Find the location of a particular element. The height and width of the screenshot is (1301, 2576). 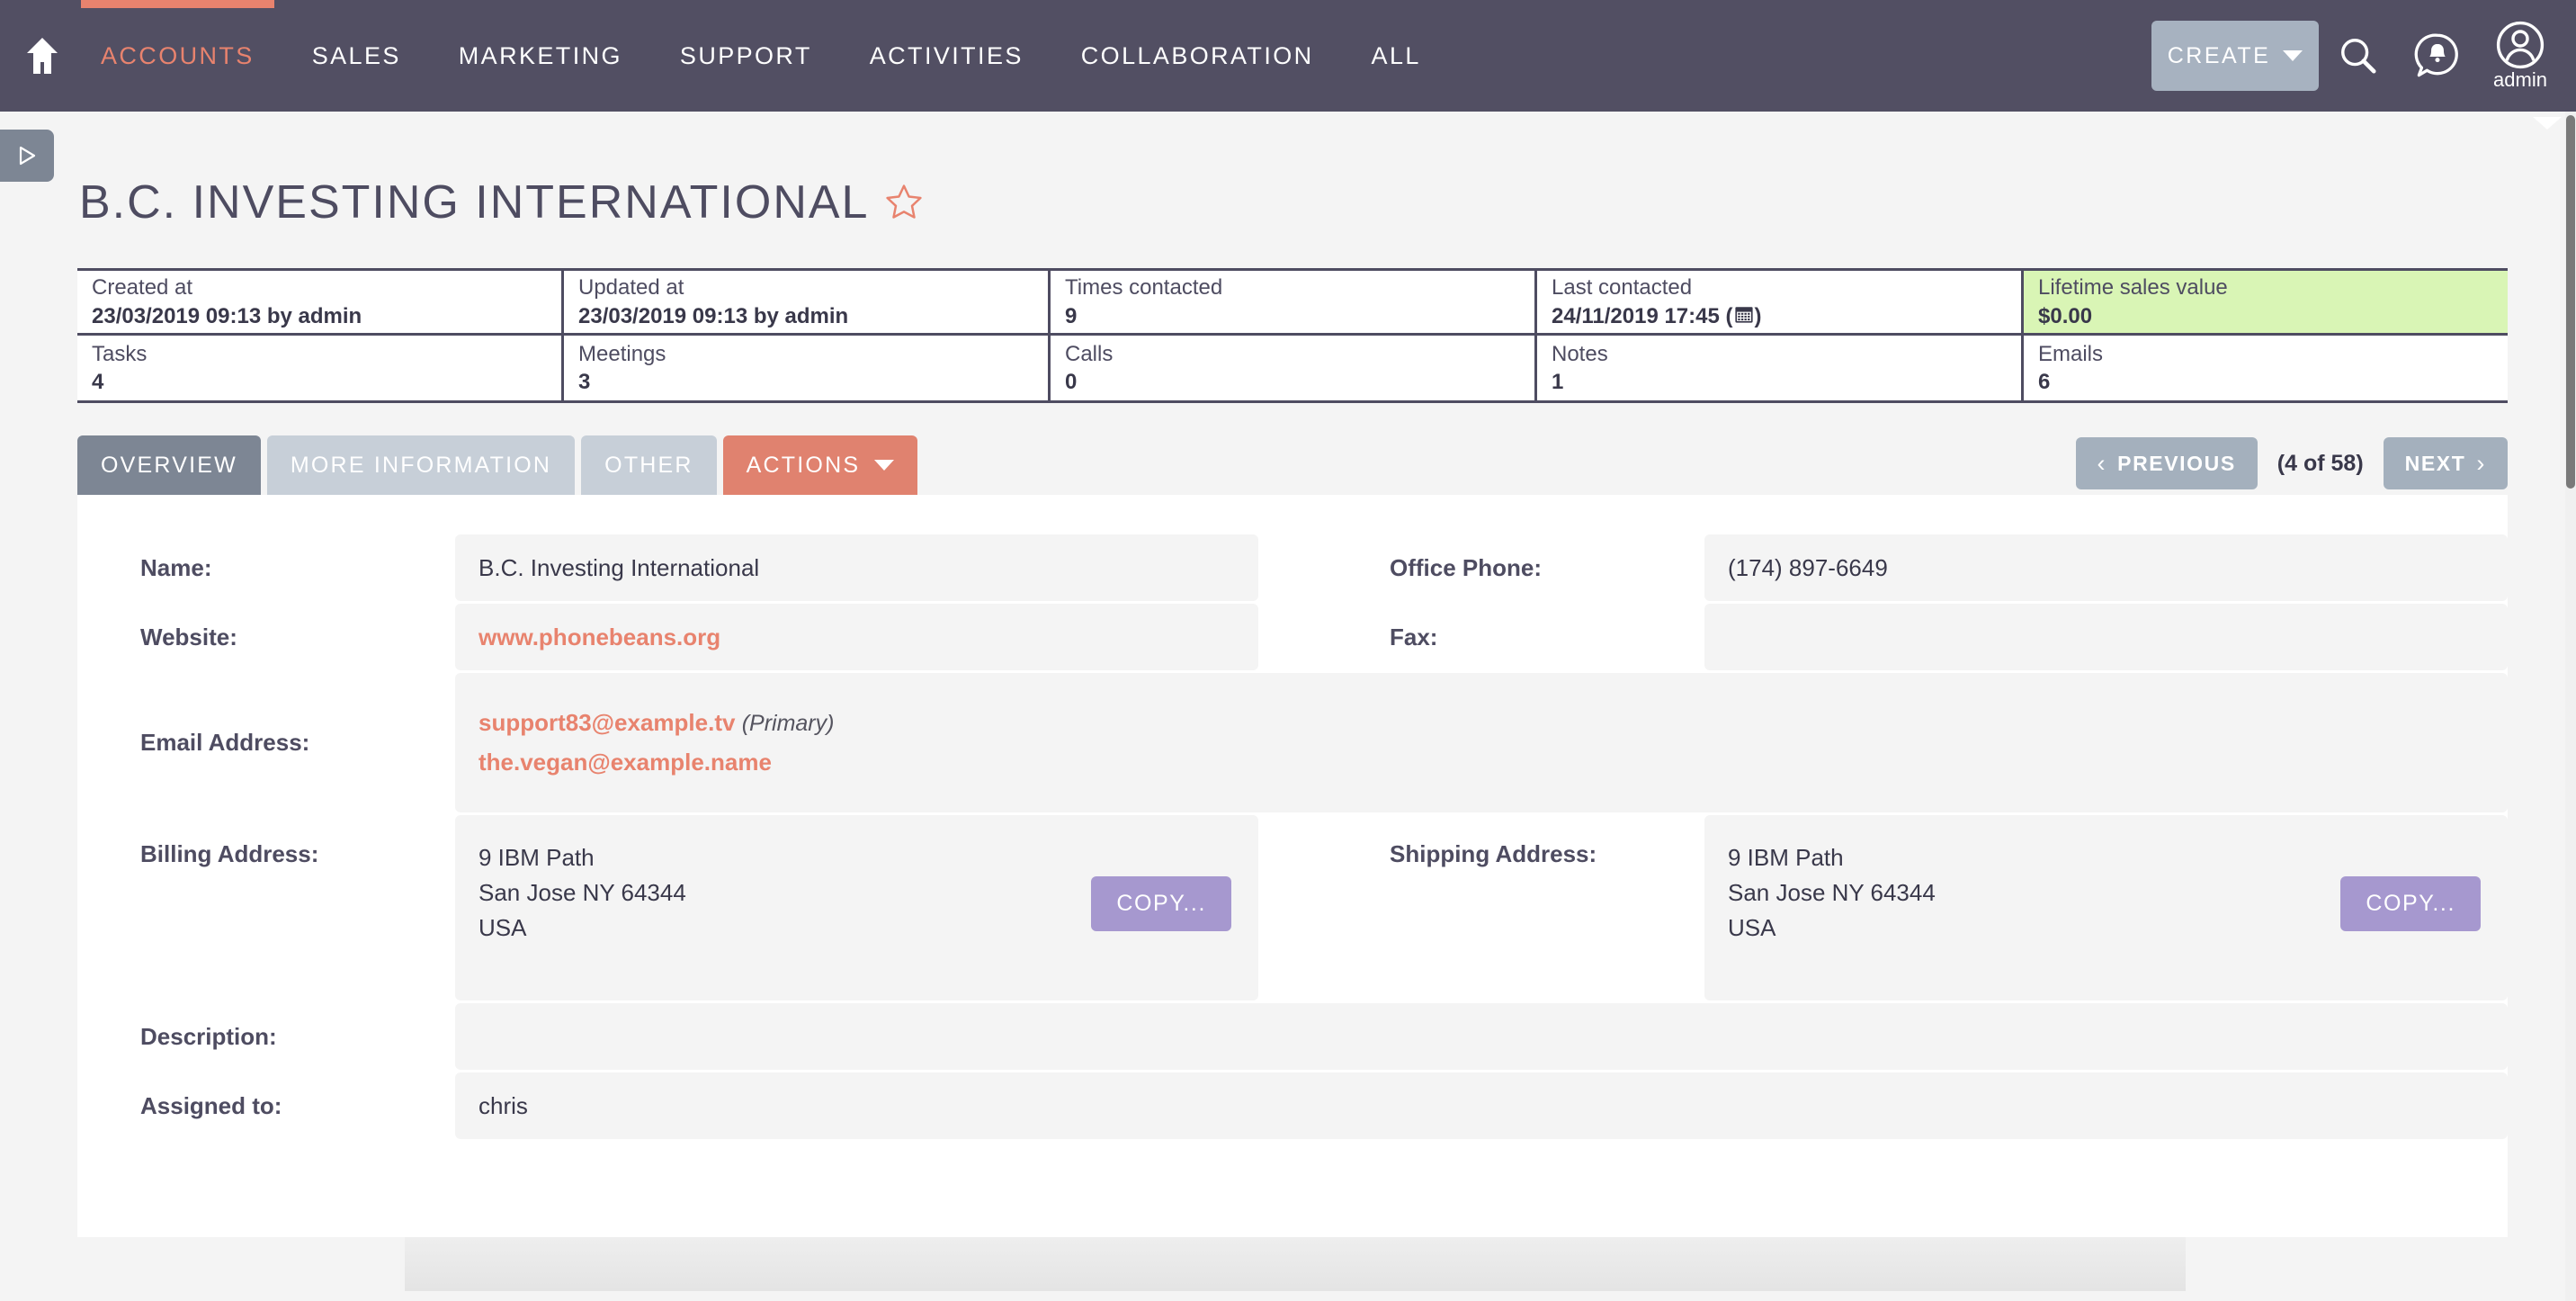

search-icon is located at coordinates (2358, 56).